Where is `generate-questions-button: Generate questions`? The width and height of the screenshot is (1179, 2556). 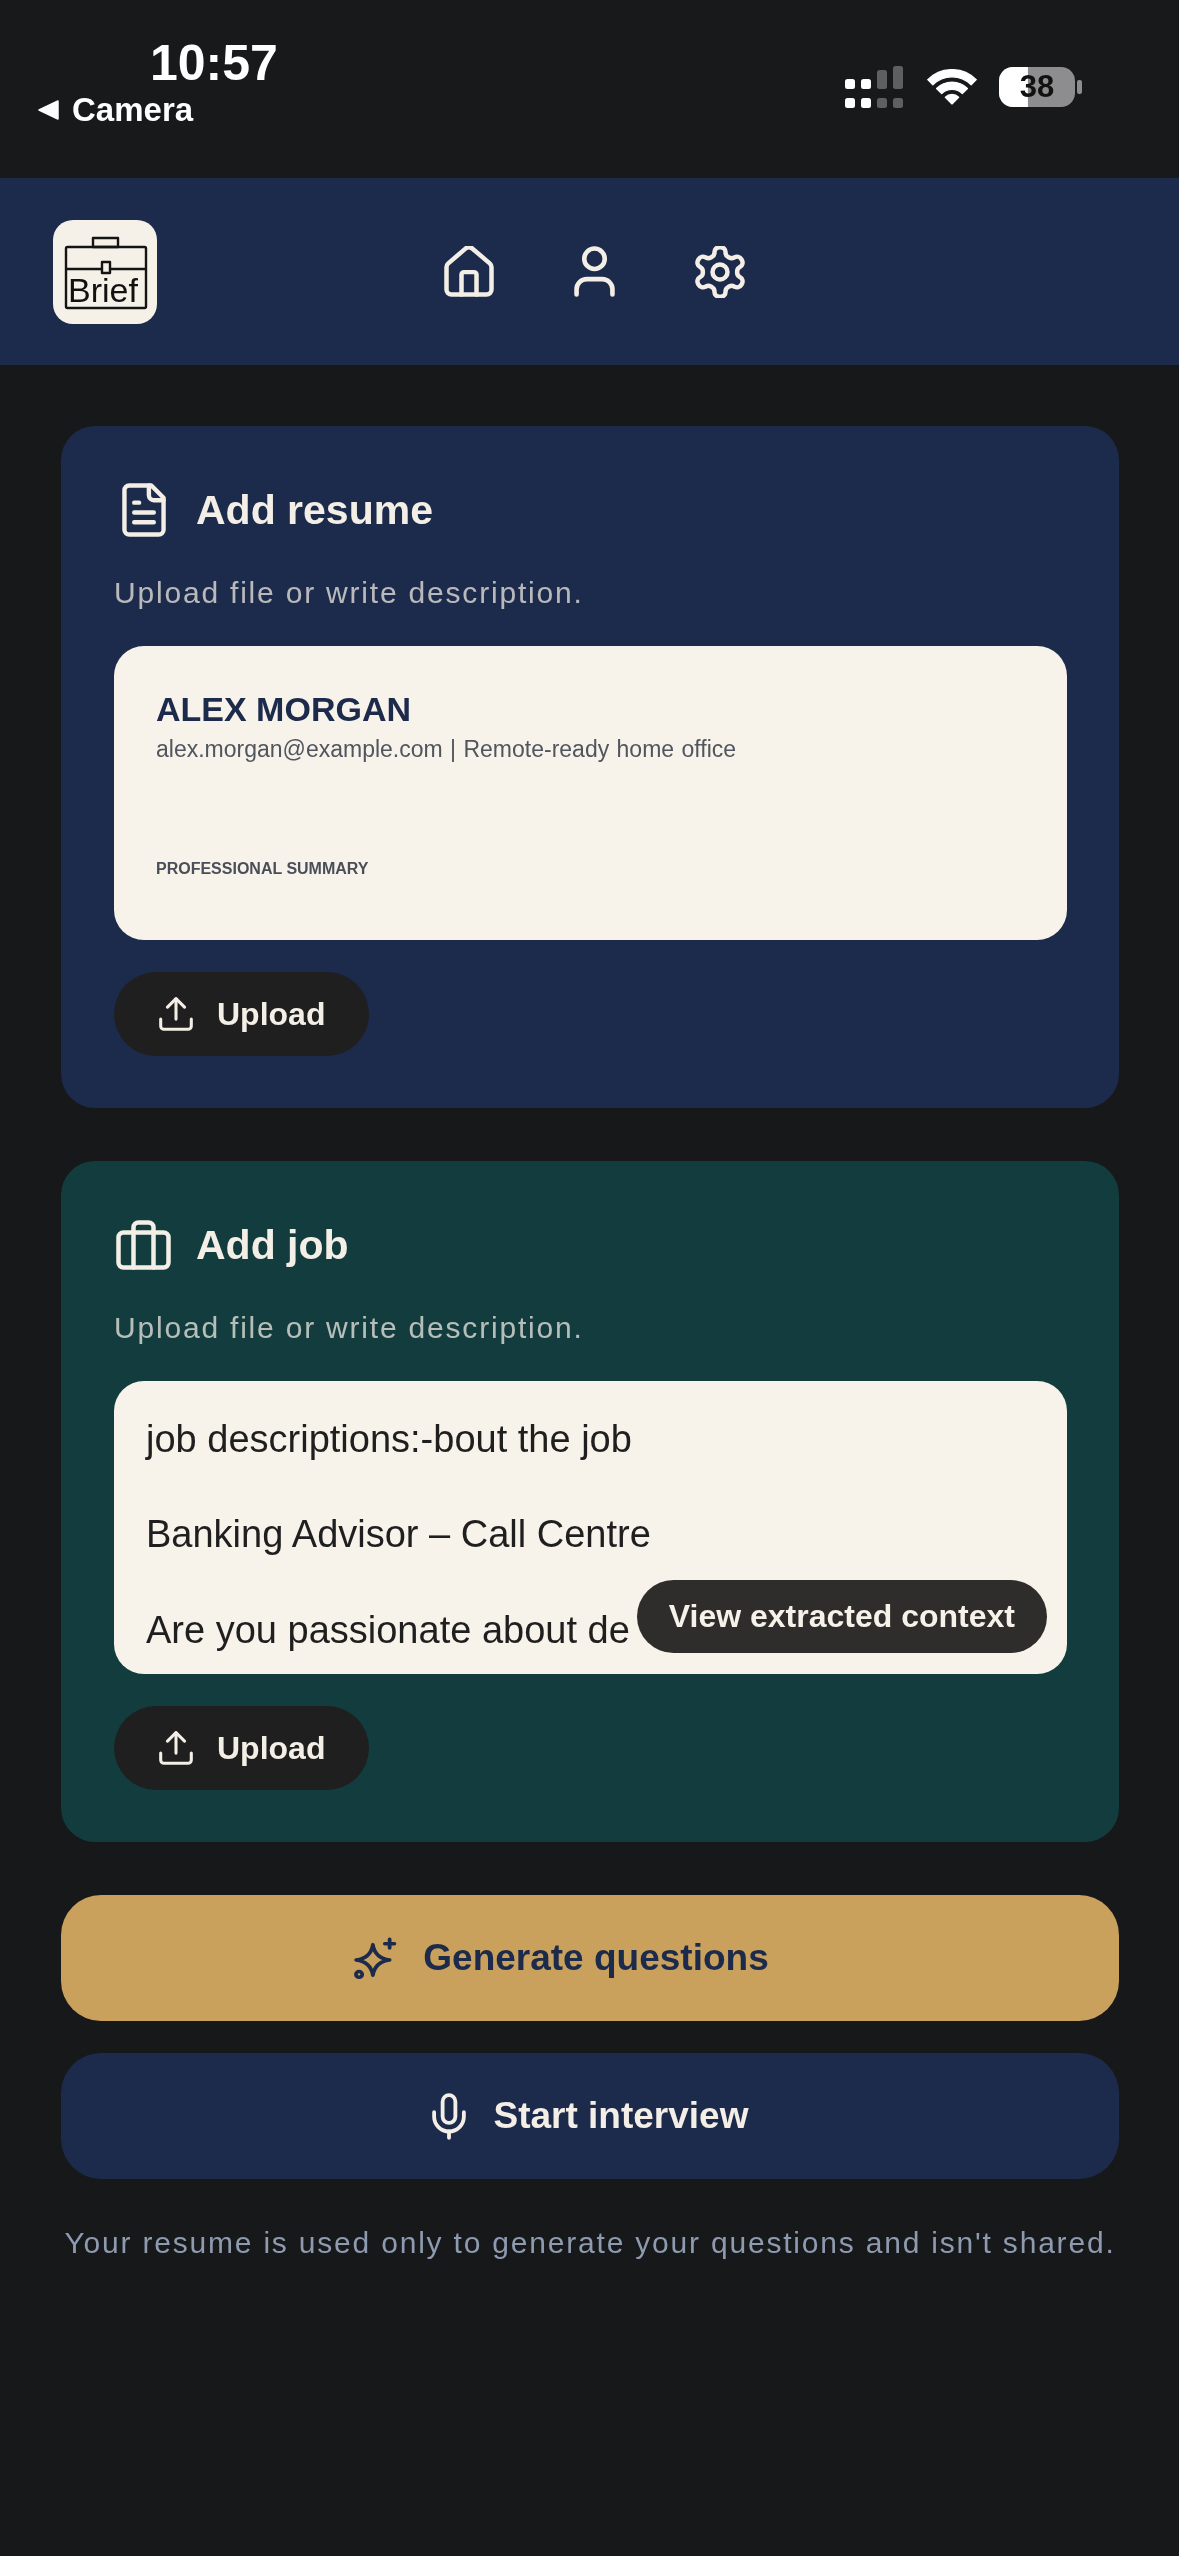
generate-questions-button: Generate questions is located at coordinates (590, 1958).